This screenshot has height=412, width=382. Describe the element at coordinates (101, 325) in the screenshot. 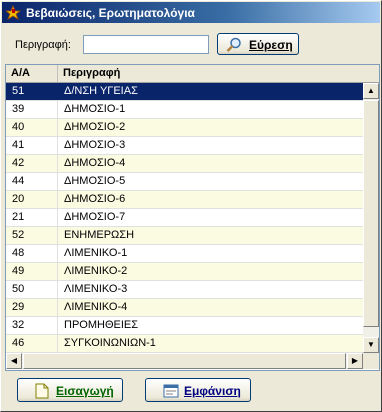

I see `row-description-cell: ΠΡΟΜΗΘΕΙΕΣ` at that location.